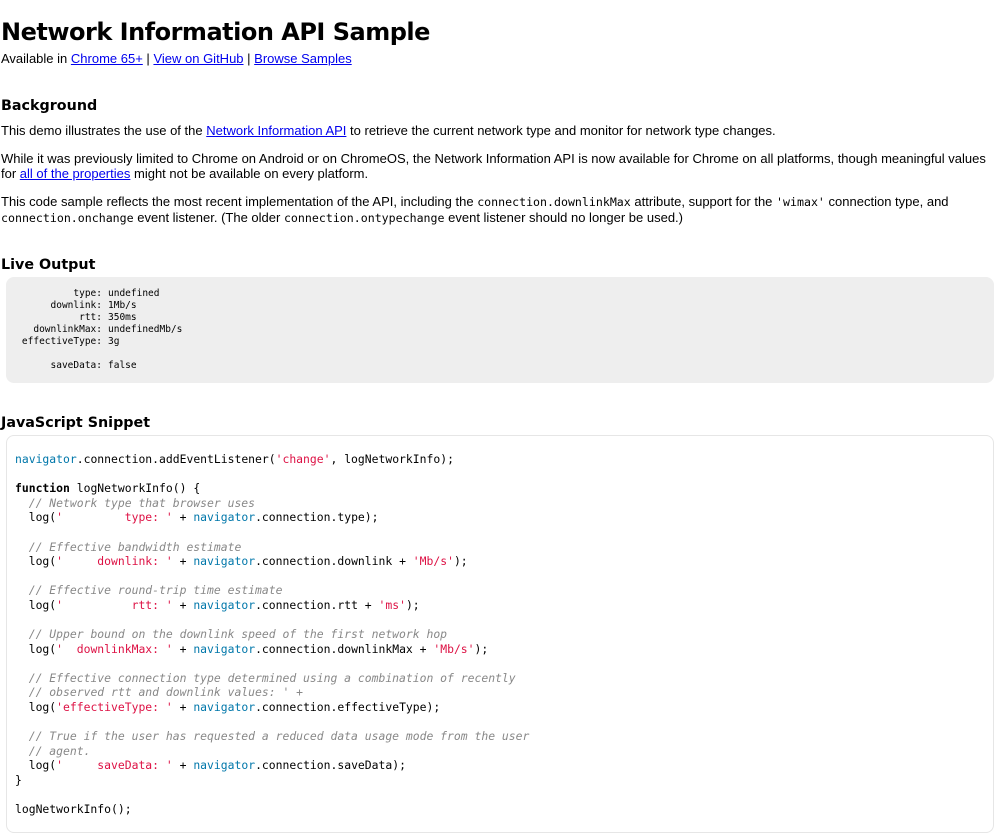  Describe the element at coordinates (888, 201) in the screenshot. I see `text: connection type, and` at that location.